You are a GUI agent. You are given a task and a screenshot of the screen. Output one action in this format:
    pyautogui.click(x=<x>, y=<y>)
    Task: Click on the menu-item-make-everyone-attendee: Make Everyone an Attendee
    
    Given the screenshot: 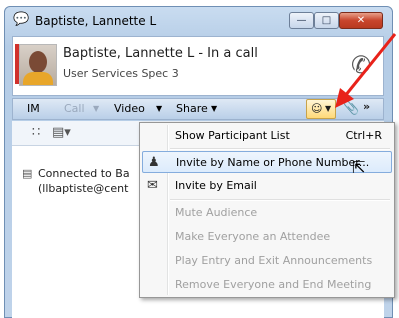 What is the action you would take?
    pyautogui.click(x=267, y=237)
    